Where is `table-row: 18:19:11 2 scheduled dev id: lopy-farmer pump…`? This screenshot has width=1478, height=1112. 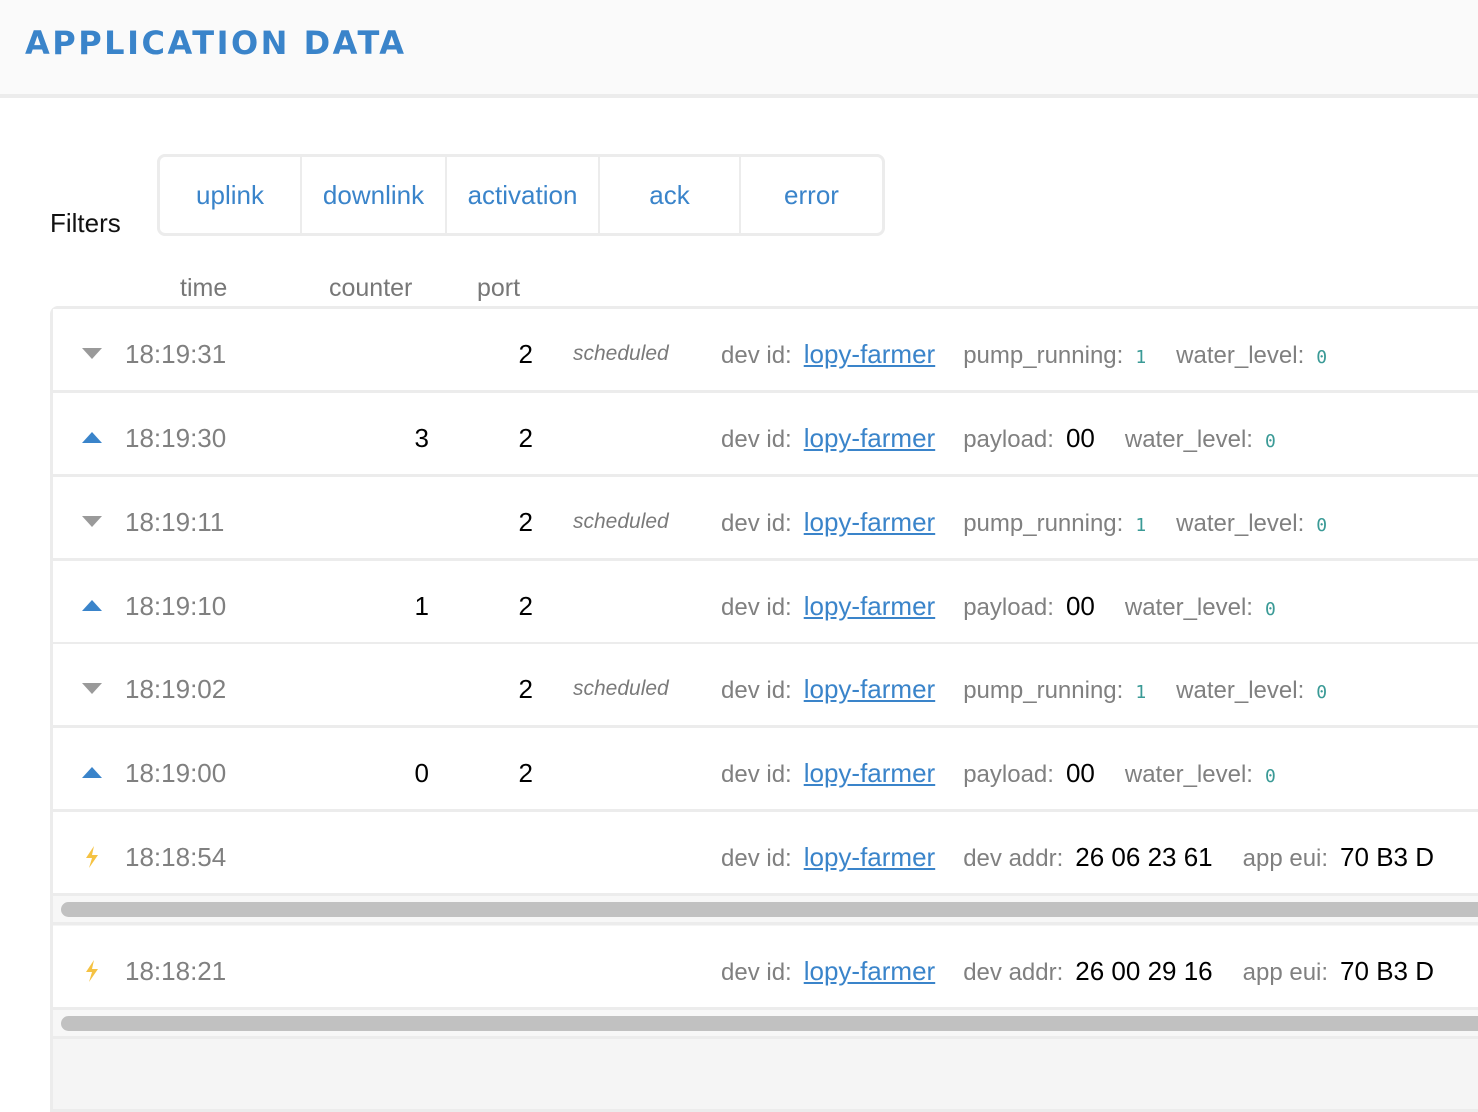
table-row: 18:19:11 2 scheduled dev id: lopy-farmer pump… is located at coordinates (765, 519).